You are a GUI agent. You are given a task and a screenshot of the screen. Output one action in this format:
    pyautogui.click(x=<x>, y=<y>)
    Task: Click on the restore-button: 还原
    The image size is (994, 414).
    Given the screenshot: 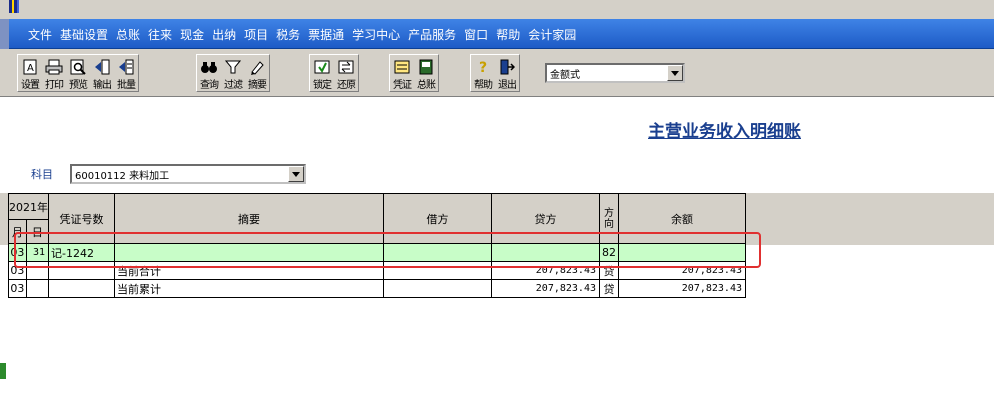 What is the action you would take?
    pyautogui.click(x=346, y=73)
    